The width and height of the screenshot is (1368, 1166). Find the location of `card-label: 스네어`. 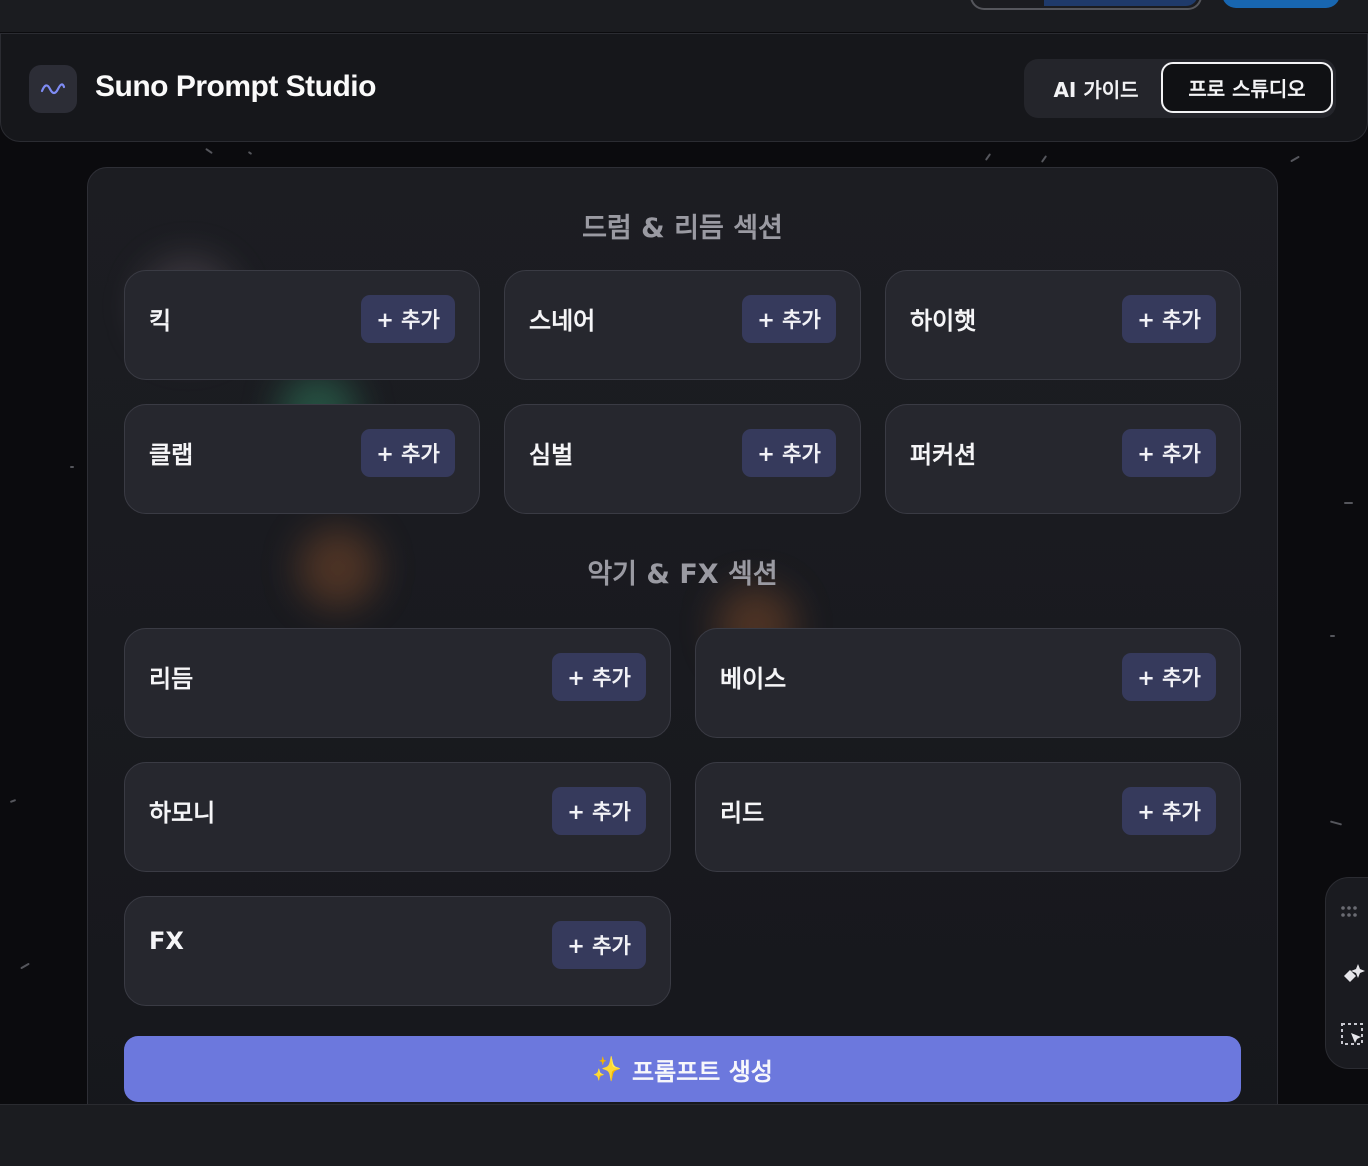

card-label: 스네어 is located at coordinates (562, 321).